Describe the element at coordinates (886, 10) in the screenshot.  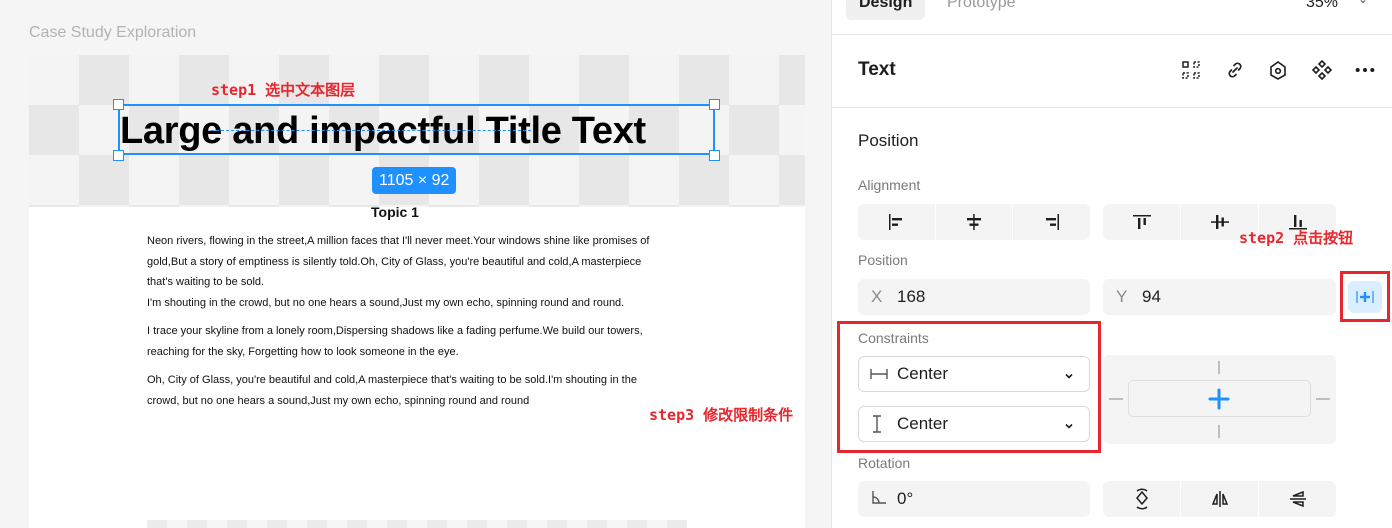
I see `tab-design: Design` at that location.